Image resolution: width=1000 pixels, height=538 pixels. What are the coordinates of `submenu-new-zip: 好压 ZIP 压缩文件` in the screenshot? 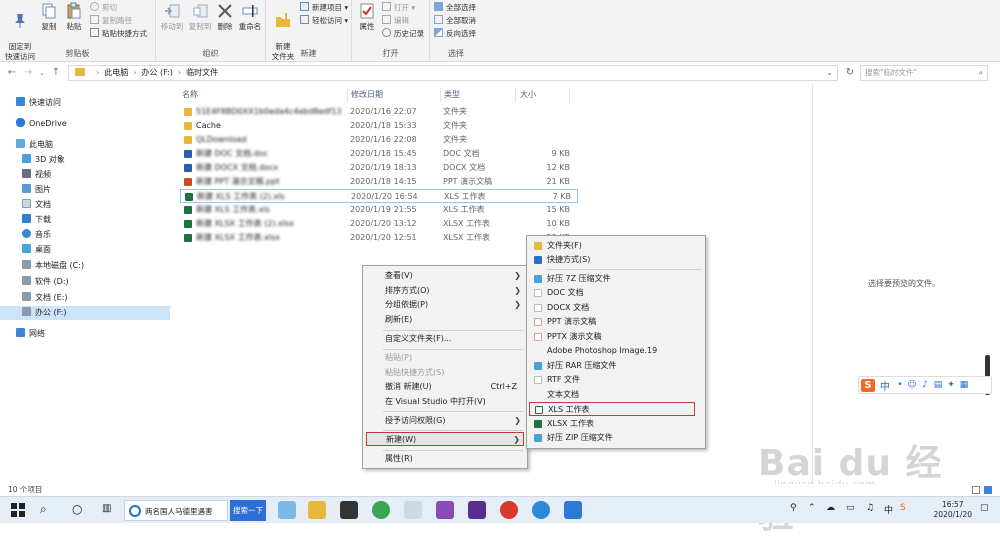 It's located at (616, 438).